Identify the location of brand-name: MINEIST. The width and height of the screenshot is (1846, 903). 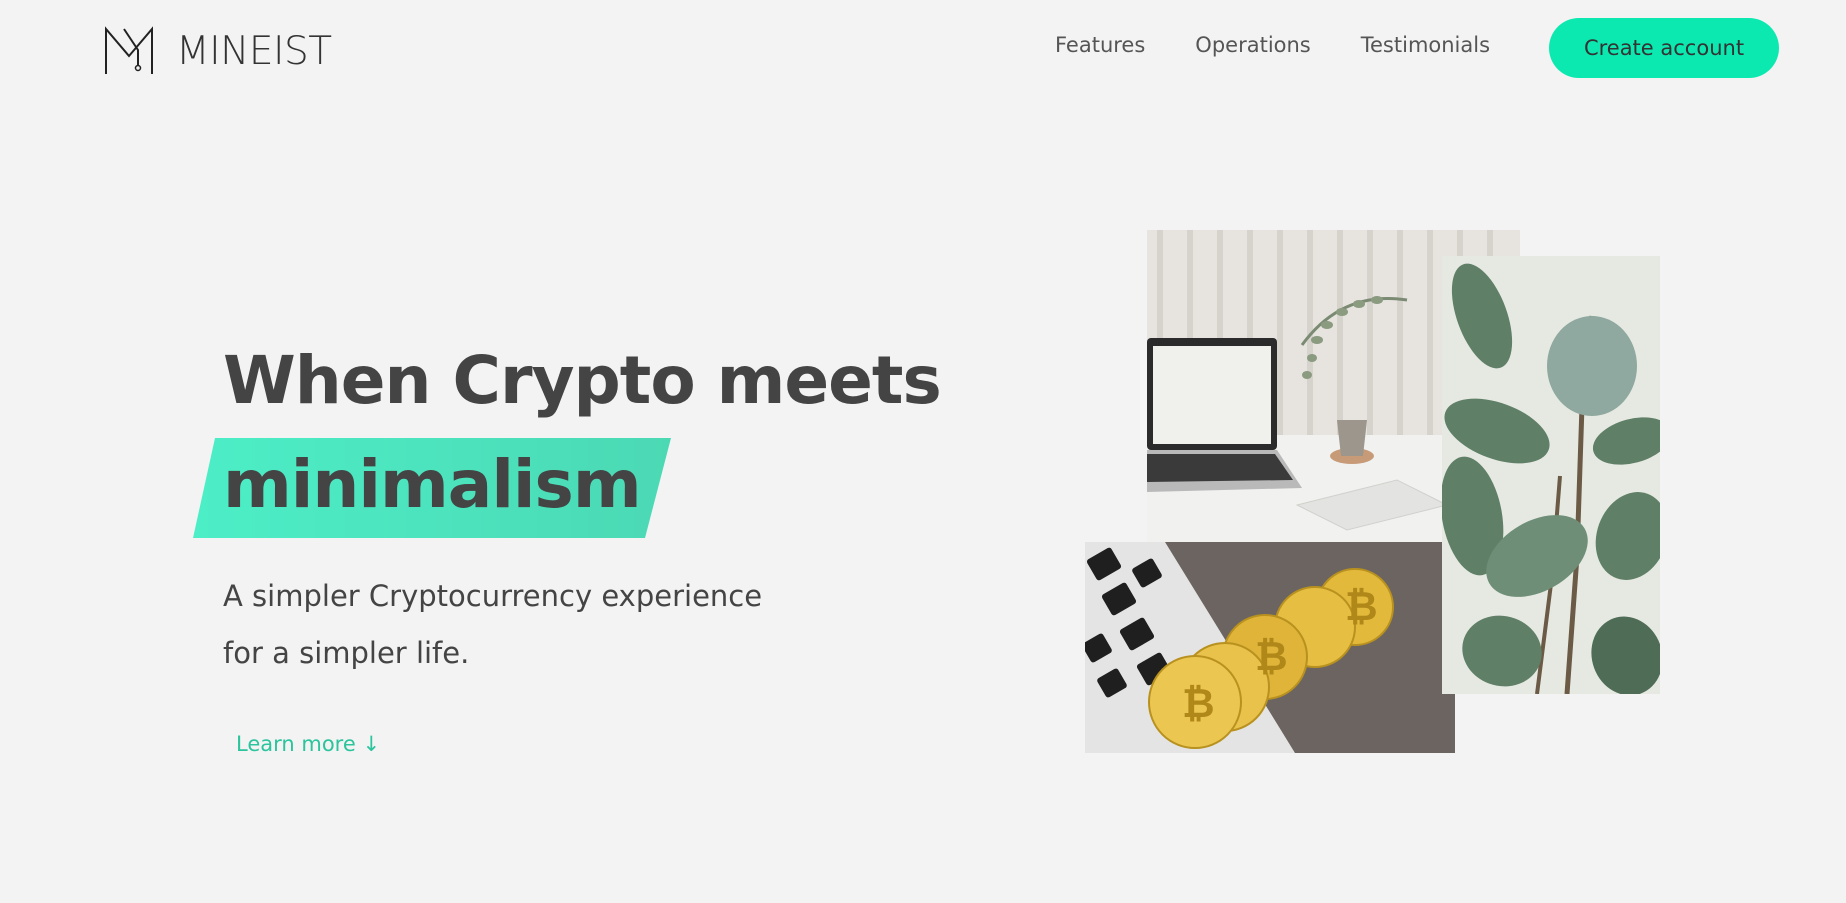
(254, 51).